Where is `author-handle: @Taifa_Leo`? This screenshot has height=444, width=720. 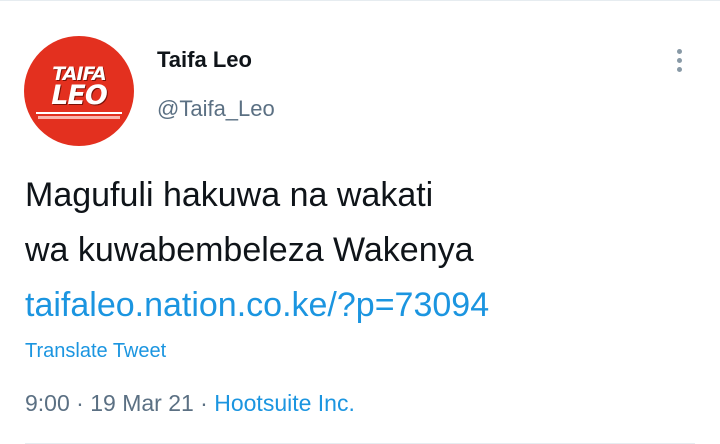 author-handle: @Taifa_Leo is located at coordinates (216, 109).